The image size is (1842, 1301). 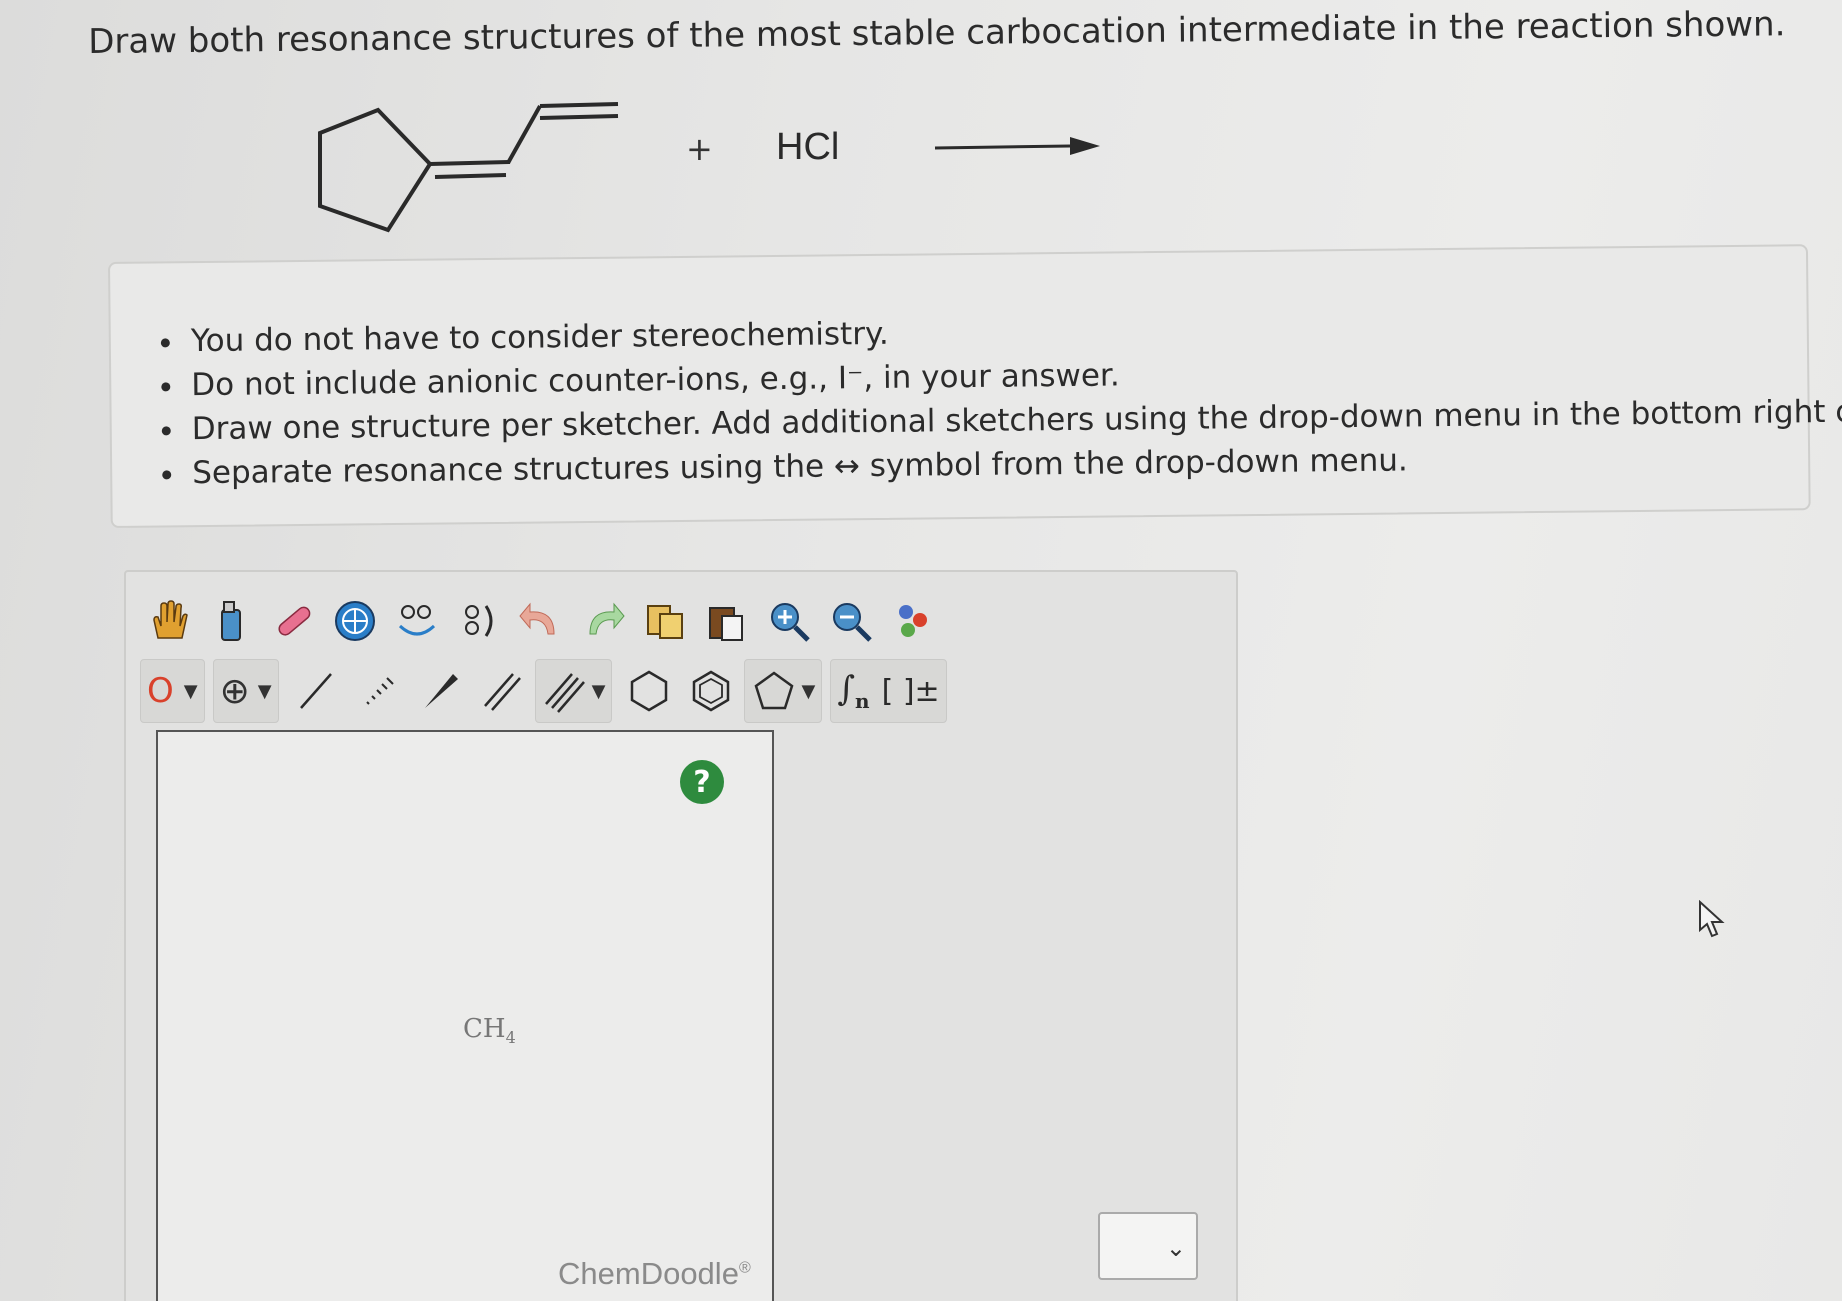 What do you see at coordinates (417, 621) in the screenshot?
I see `clean-icon` at bounding box center [417, 621].